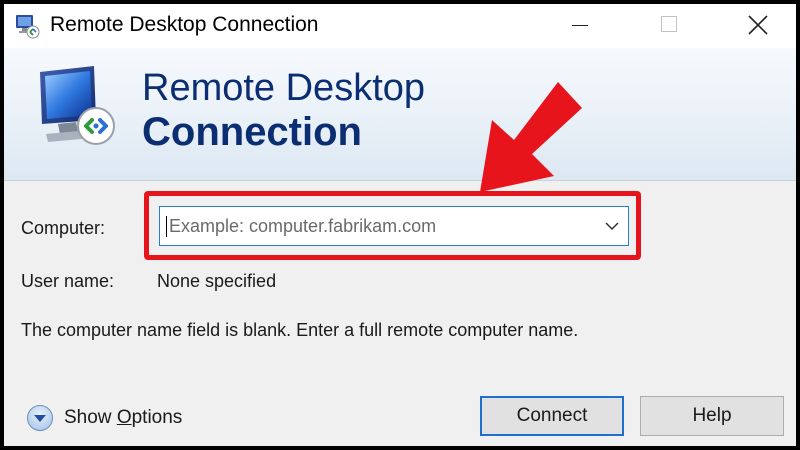 The width and height of the screenshot is (800, 450). I want to click on header-title-line1: Remote Desktop, so click(284, 88).